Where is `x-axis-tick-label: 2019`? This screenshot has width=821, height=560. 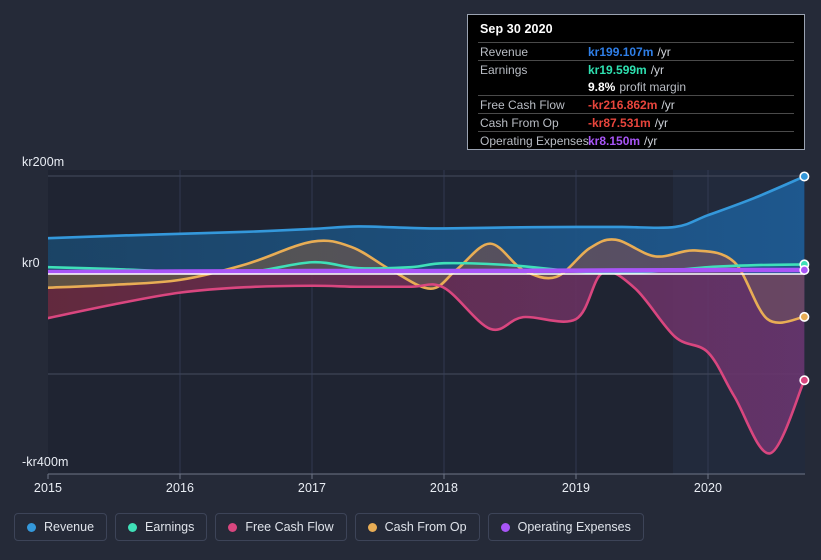
x-axis-tick-label: 2019 is located at coordinates (576, 488).